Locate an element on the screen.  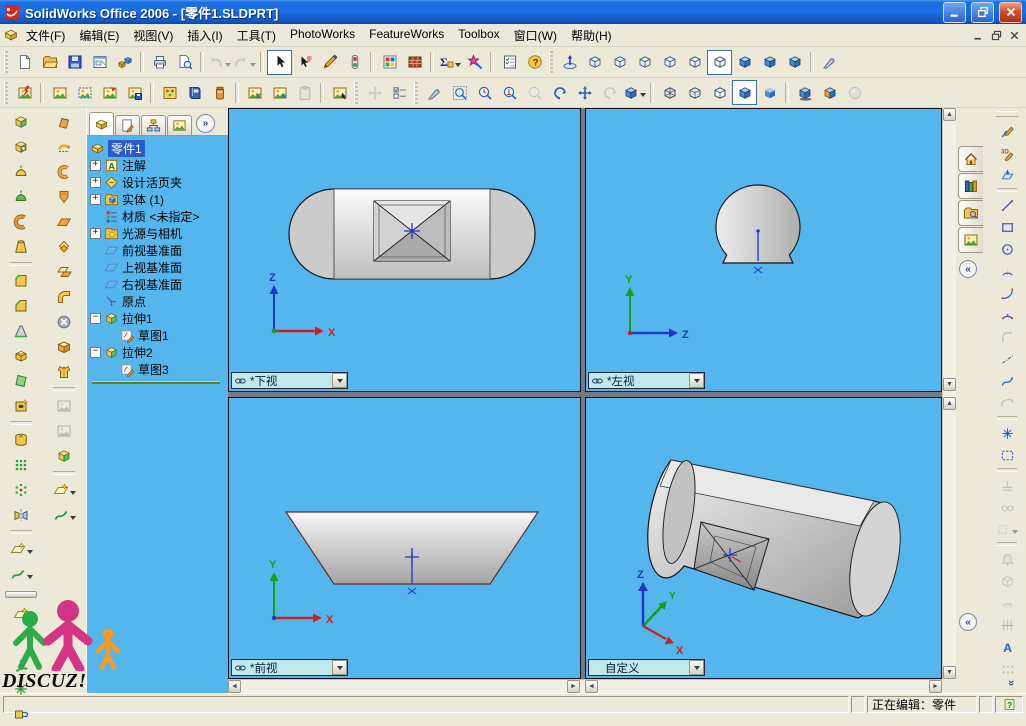
mate-reference-button is located at coordinates (21, 714).